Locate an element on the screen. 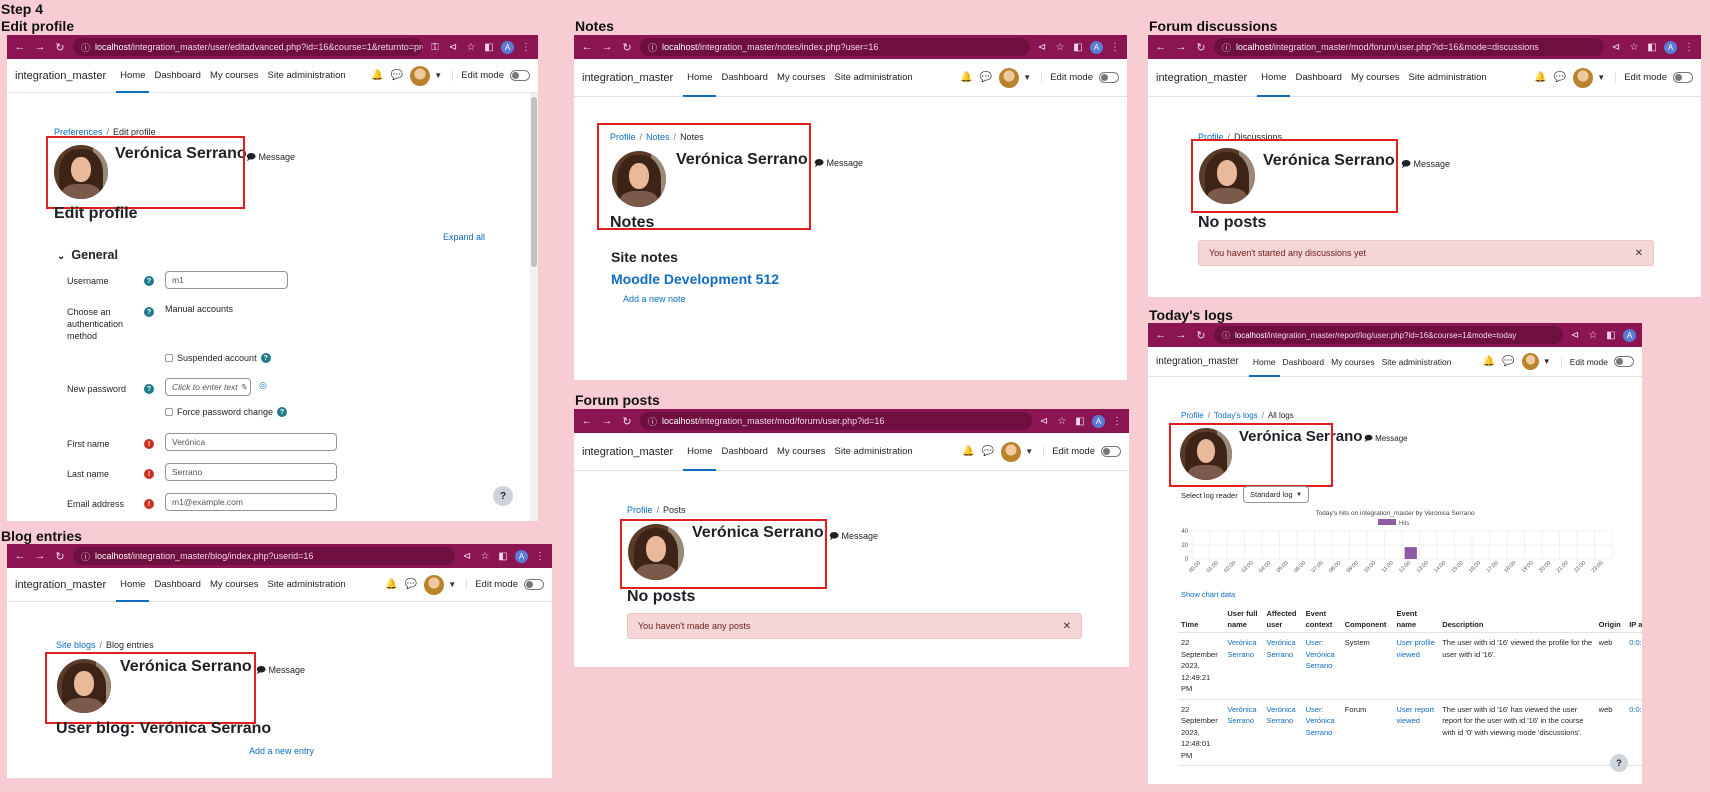  firstname-input: Verónica is located at coordinates (251, 442).